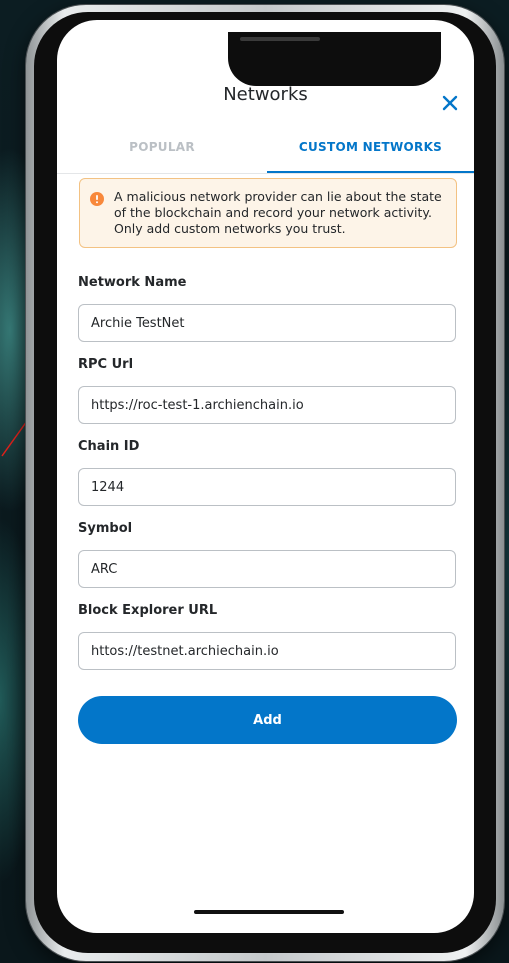 The height and width of the screenshot is (963, 509). Describe the element at coordinates (267, 323) in the screenshot. I see `network-name-input` at that location.